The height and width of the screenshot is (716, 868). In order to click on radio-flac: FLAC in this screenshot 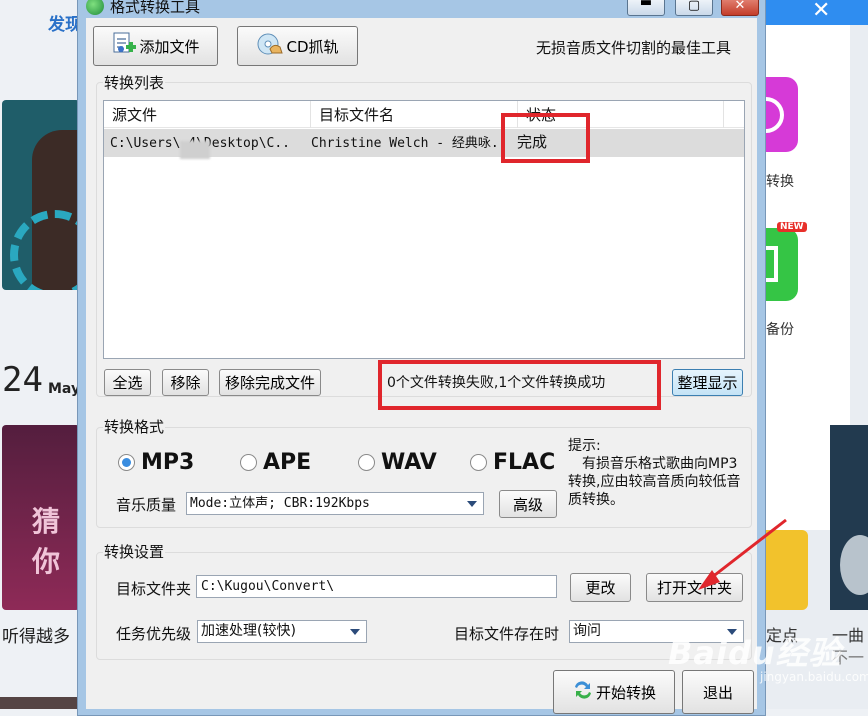, I will do `click(512, 462)`.